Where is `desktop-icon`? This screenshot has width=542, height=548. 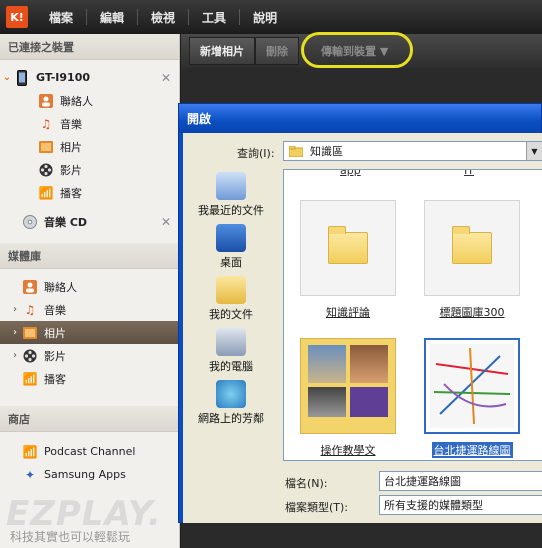
desktop-icon is located at coordinates (231, 238).